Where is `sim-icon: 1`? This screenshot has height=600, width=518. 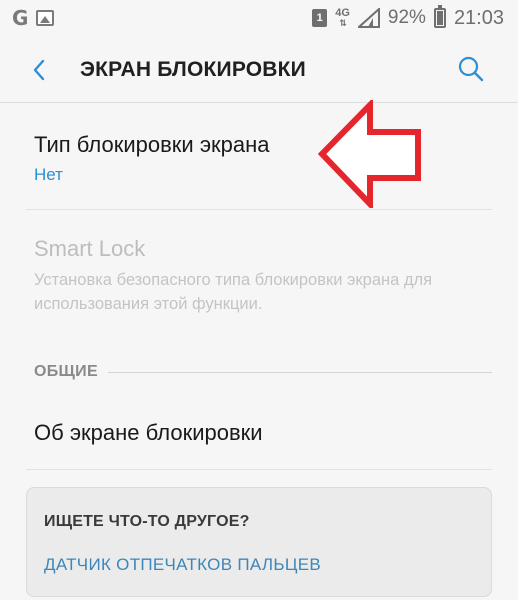
sim-icon: 1 is located at coordinates (320, 18).